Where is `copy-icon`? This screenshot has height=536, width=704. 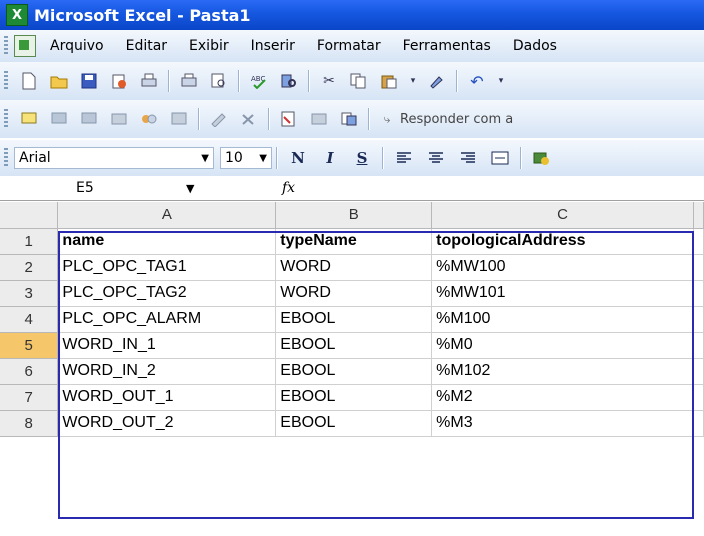 copy-icon is located at coordinates (359, 81).